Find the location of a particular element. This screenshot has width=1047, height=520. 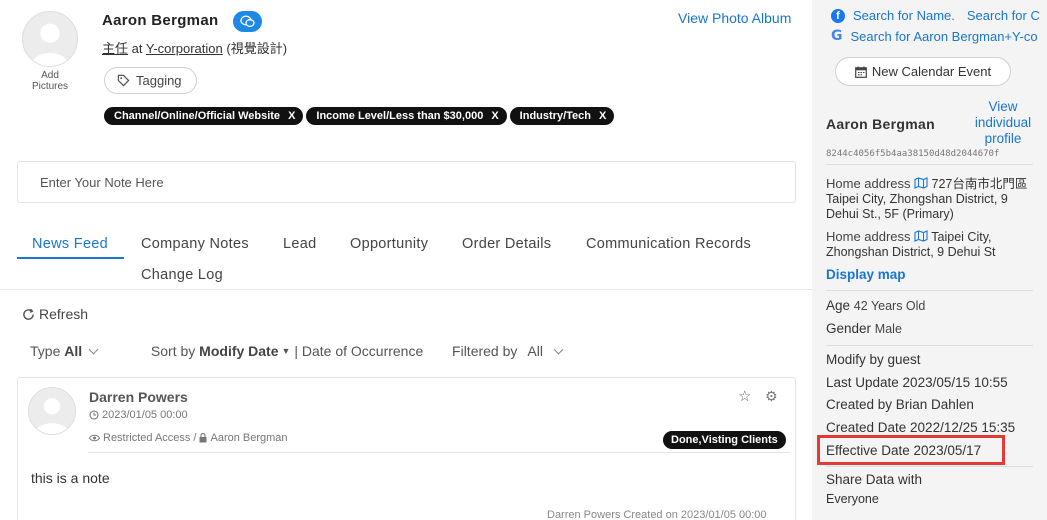

tag-chip: Income Level/Less than $30,000 X is located at coordinates (406, 116).